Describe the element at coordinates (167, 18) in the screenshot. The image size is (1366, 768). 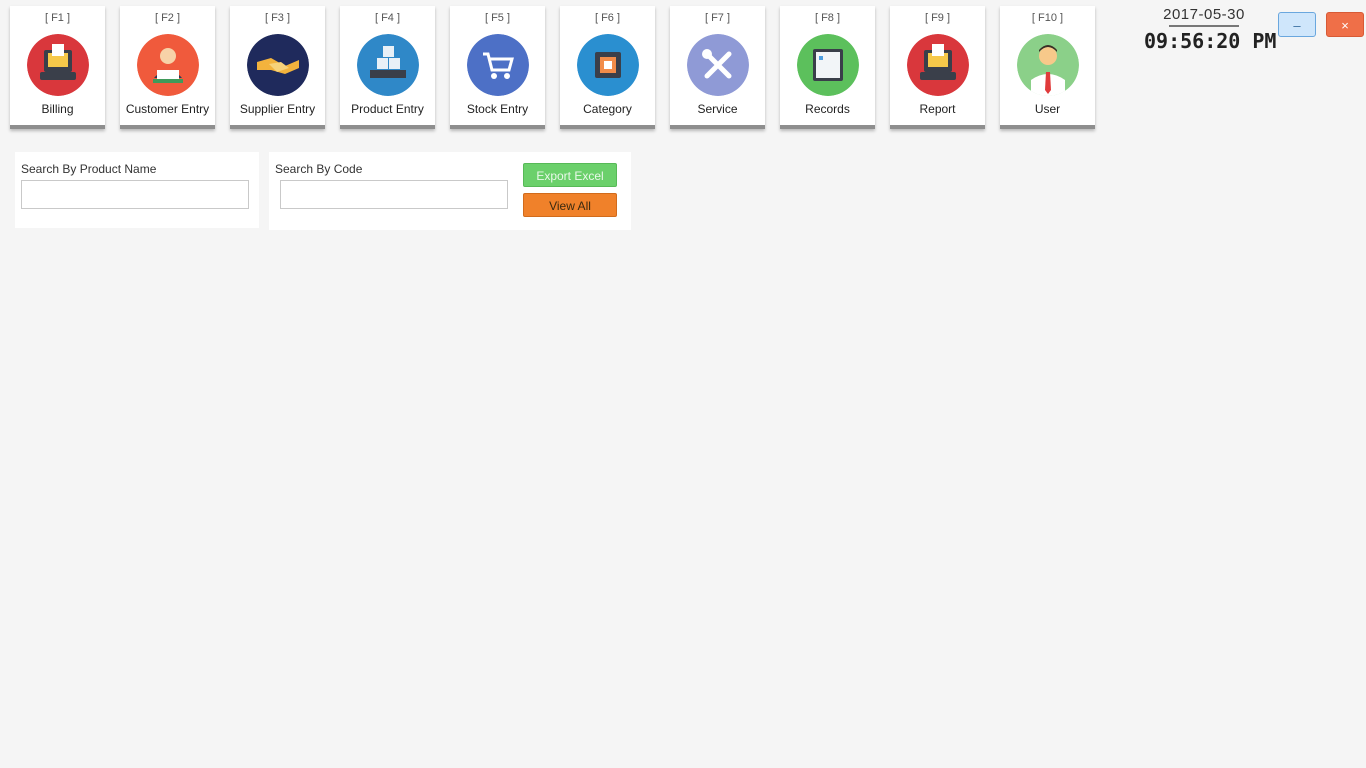
I see `customer-entry-shortcut: [ F2 ]` at that location.